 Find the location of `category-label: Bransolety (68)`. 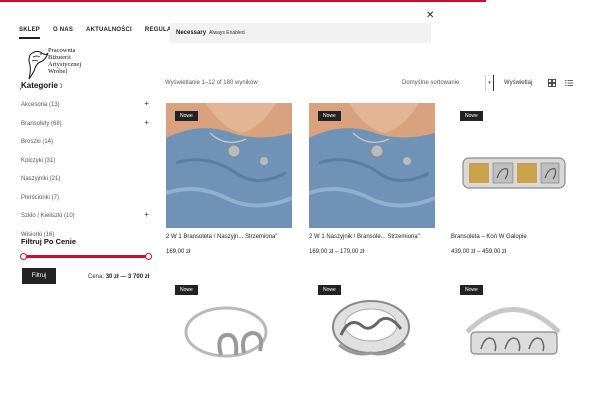

category-label: Bransolety (68) is located at coordinates (41, 124).